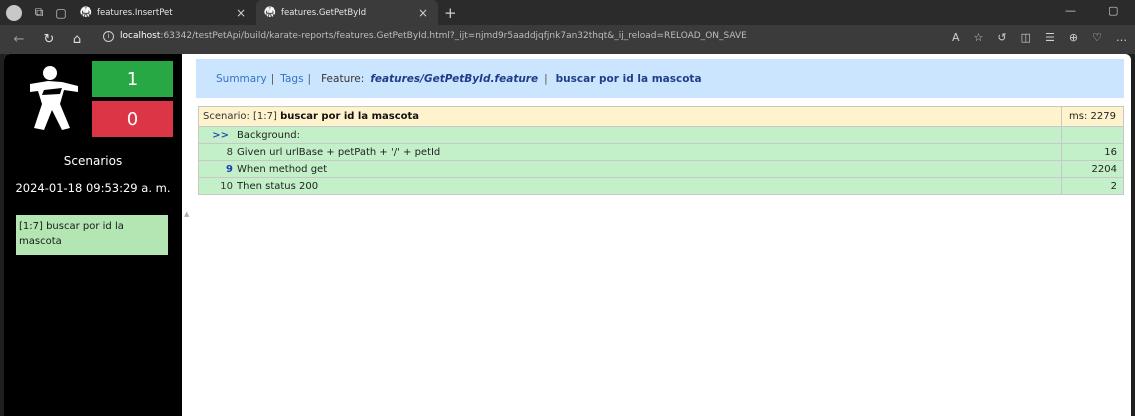 Image resolution: width=1135 pixels, height=416 pixels. What do you see at coordinates (19, 39) in the screenshot?
I see `back-icon: ←` at bounding box center [19, 39].